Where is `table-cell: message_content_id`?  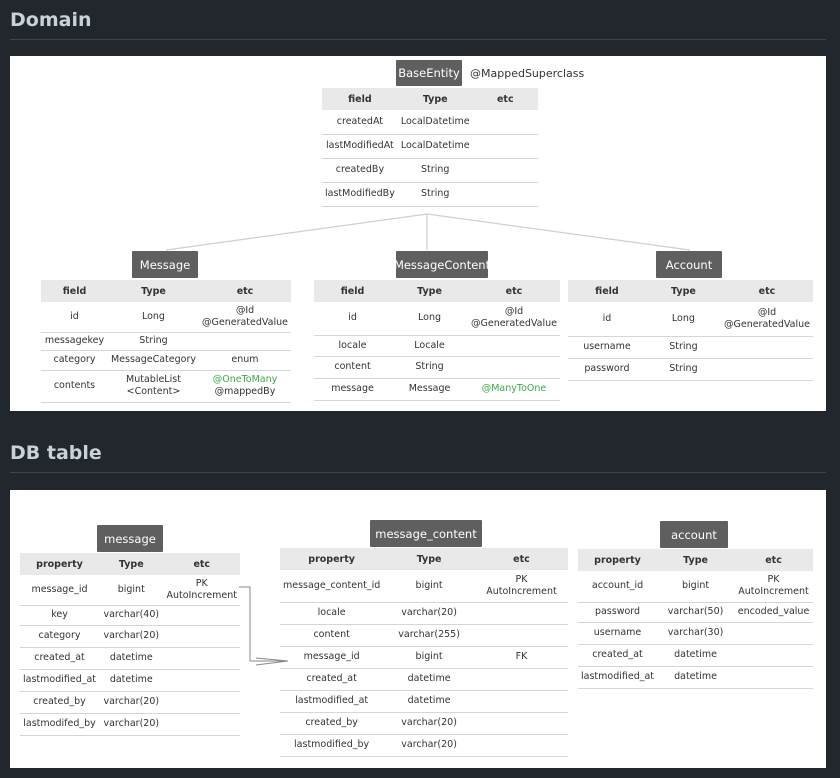
table-cell: message_content_id is located at coordinates (332, 586).